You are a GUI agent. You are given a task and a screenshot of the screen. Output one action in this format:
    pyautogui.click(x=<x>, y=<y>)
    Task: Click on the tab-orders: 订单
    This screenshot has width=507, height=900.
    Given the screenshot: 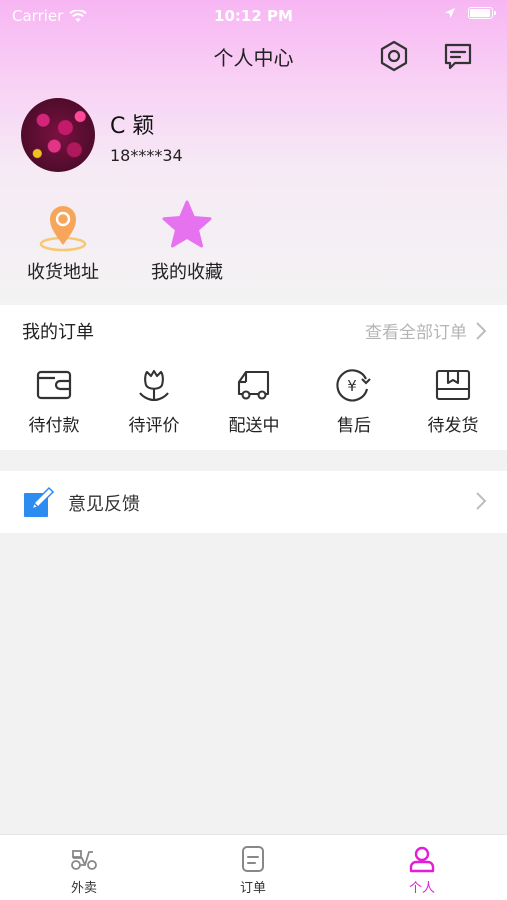 What is the action you would take?
    pyautogui.click(x=253, y=870)
    